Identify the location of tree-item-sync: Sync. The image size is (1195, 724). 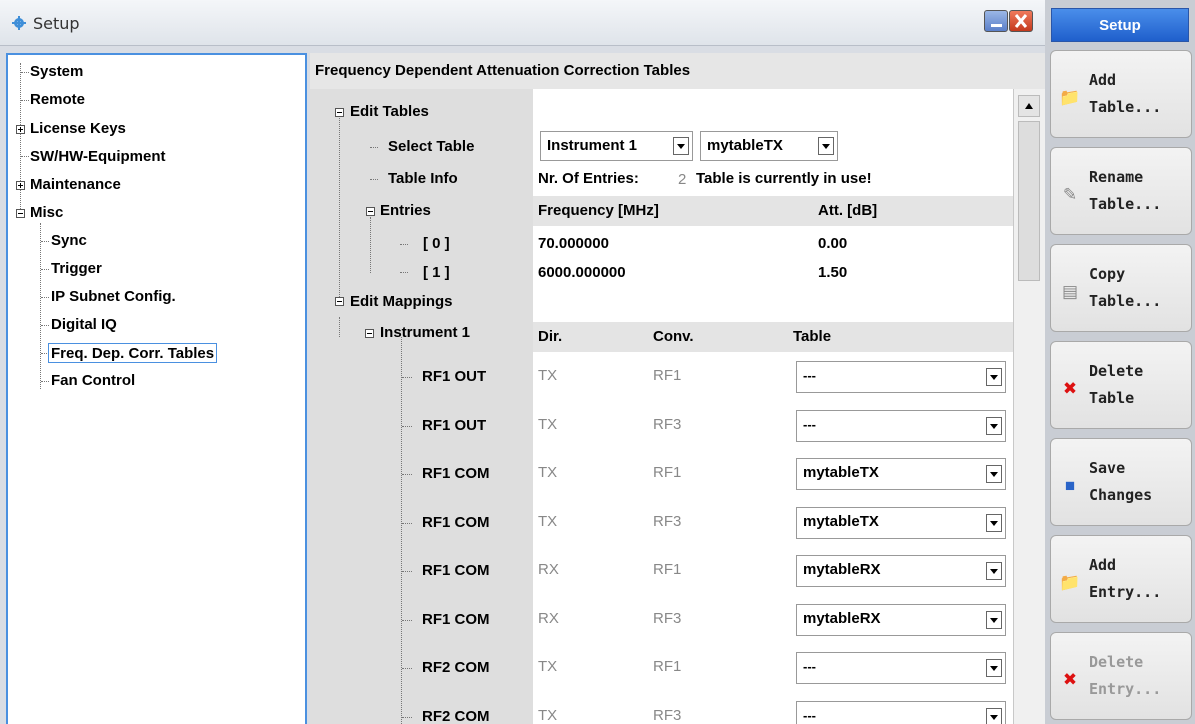
(69, 241).